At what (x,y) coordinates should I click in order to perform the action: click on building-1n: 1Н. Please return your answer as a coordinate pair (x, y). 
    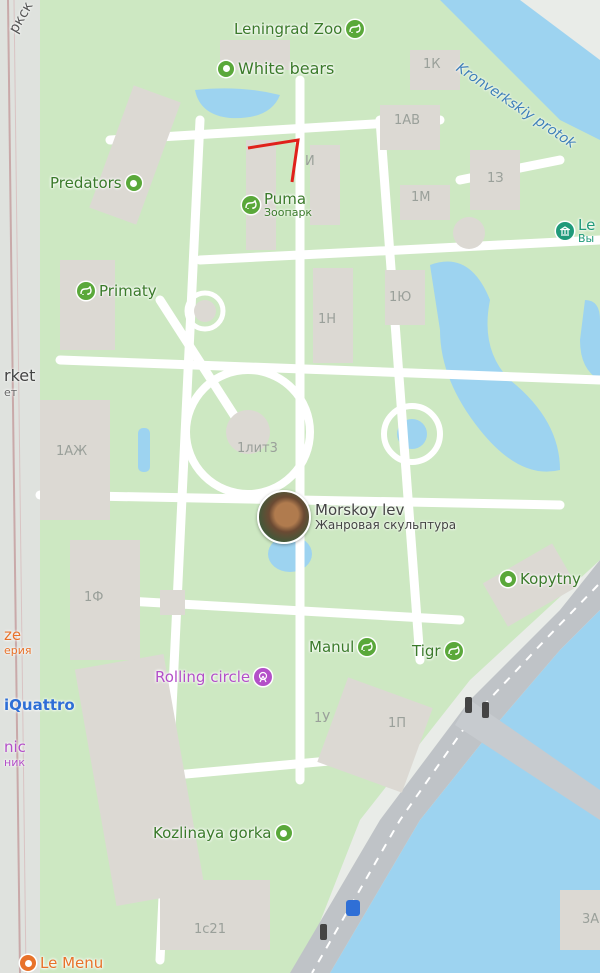
    Looking at the image, I should click on (327, 319).